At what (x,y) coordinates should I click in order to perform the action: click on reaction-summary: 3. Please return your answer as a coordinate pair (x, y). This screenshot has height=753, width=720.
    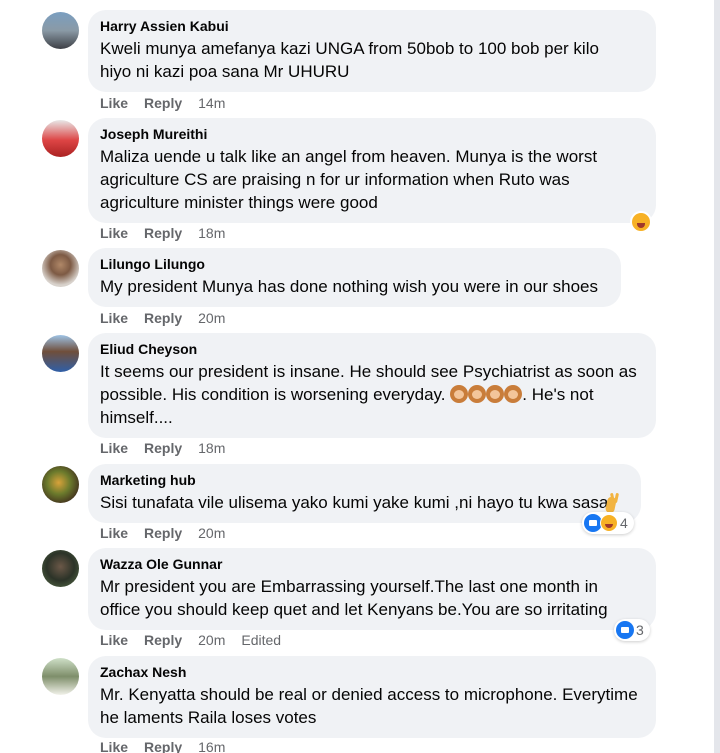
    Looking at the image, I should click on (632, 630).